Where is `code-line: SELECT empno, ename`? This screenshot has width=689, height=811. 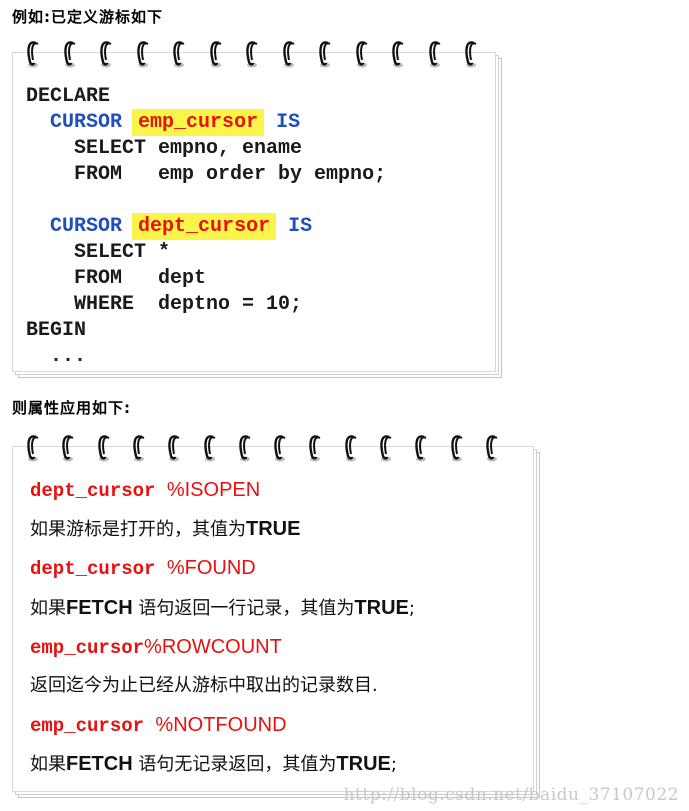 code-line: SELECT empno, ename is located at coordinates (206, 149).